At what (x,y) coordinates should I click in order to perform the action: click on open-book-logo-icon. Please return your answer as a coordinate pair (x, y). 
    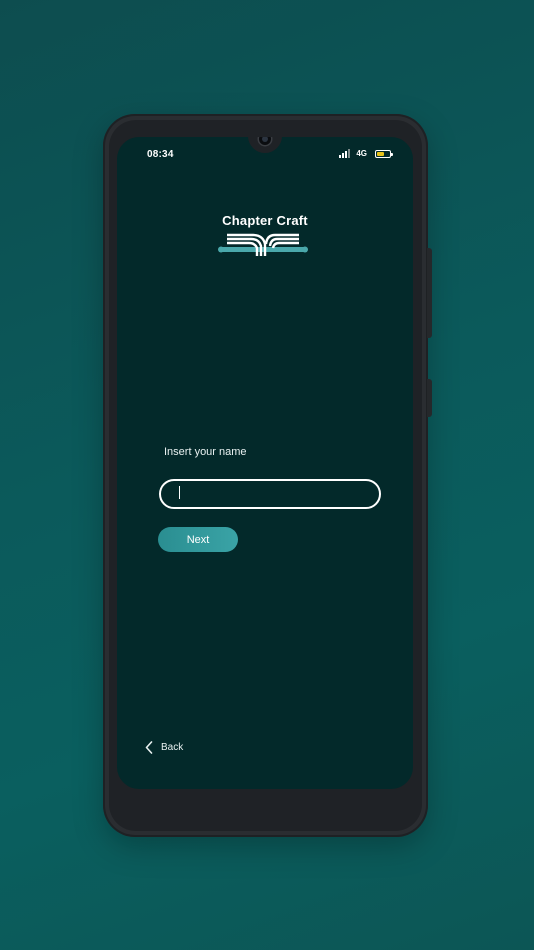
    Looking at the image, I should click on (263, 244).